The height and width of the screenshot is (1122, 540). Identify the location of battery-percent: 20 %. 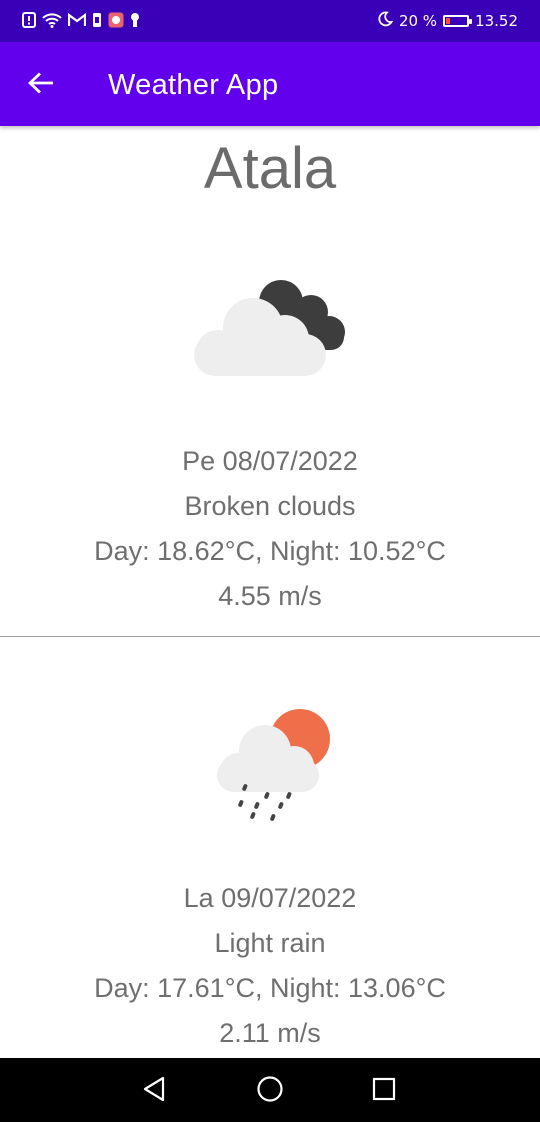
(418, 21).